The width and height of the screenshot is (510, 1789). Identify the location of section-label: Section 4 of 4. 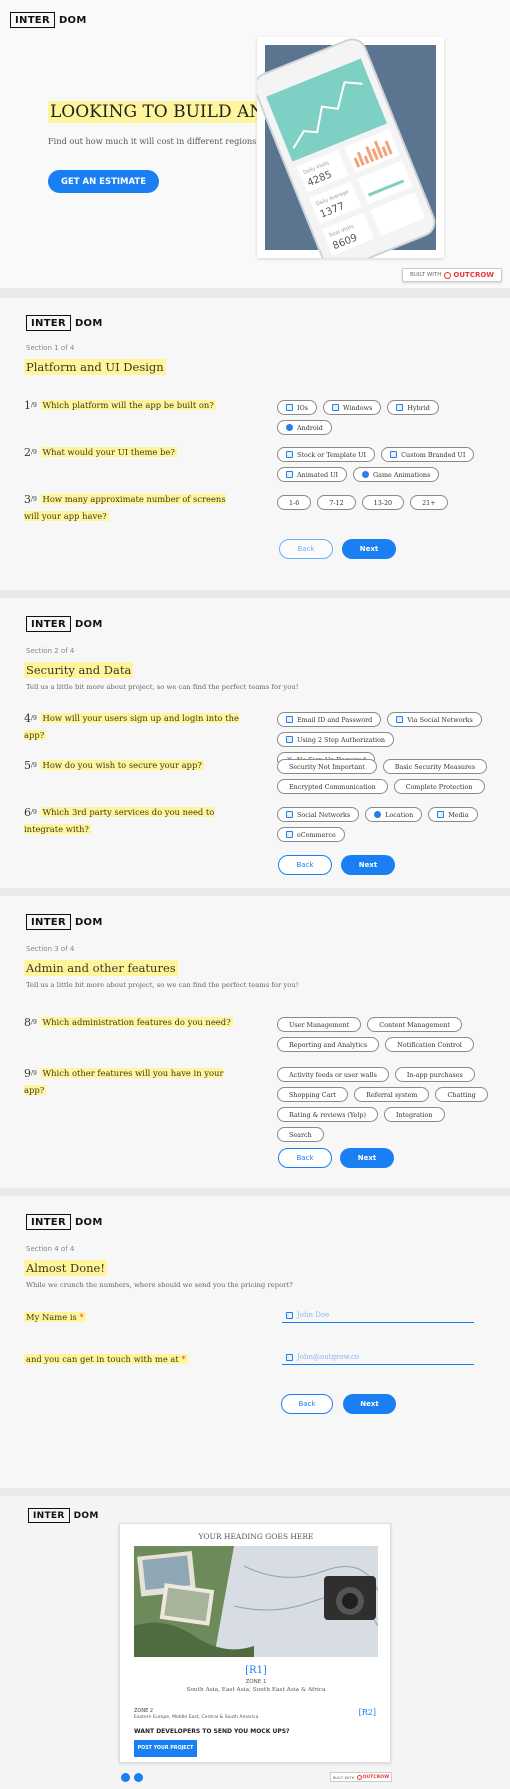
(50, 1249).